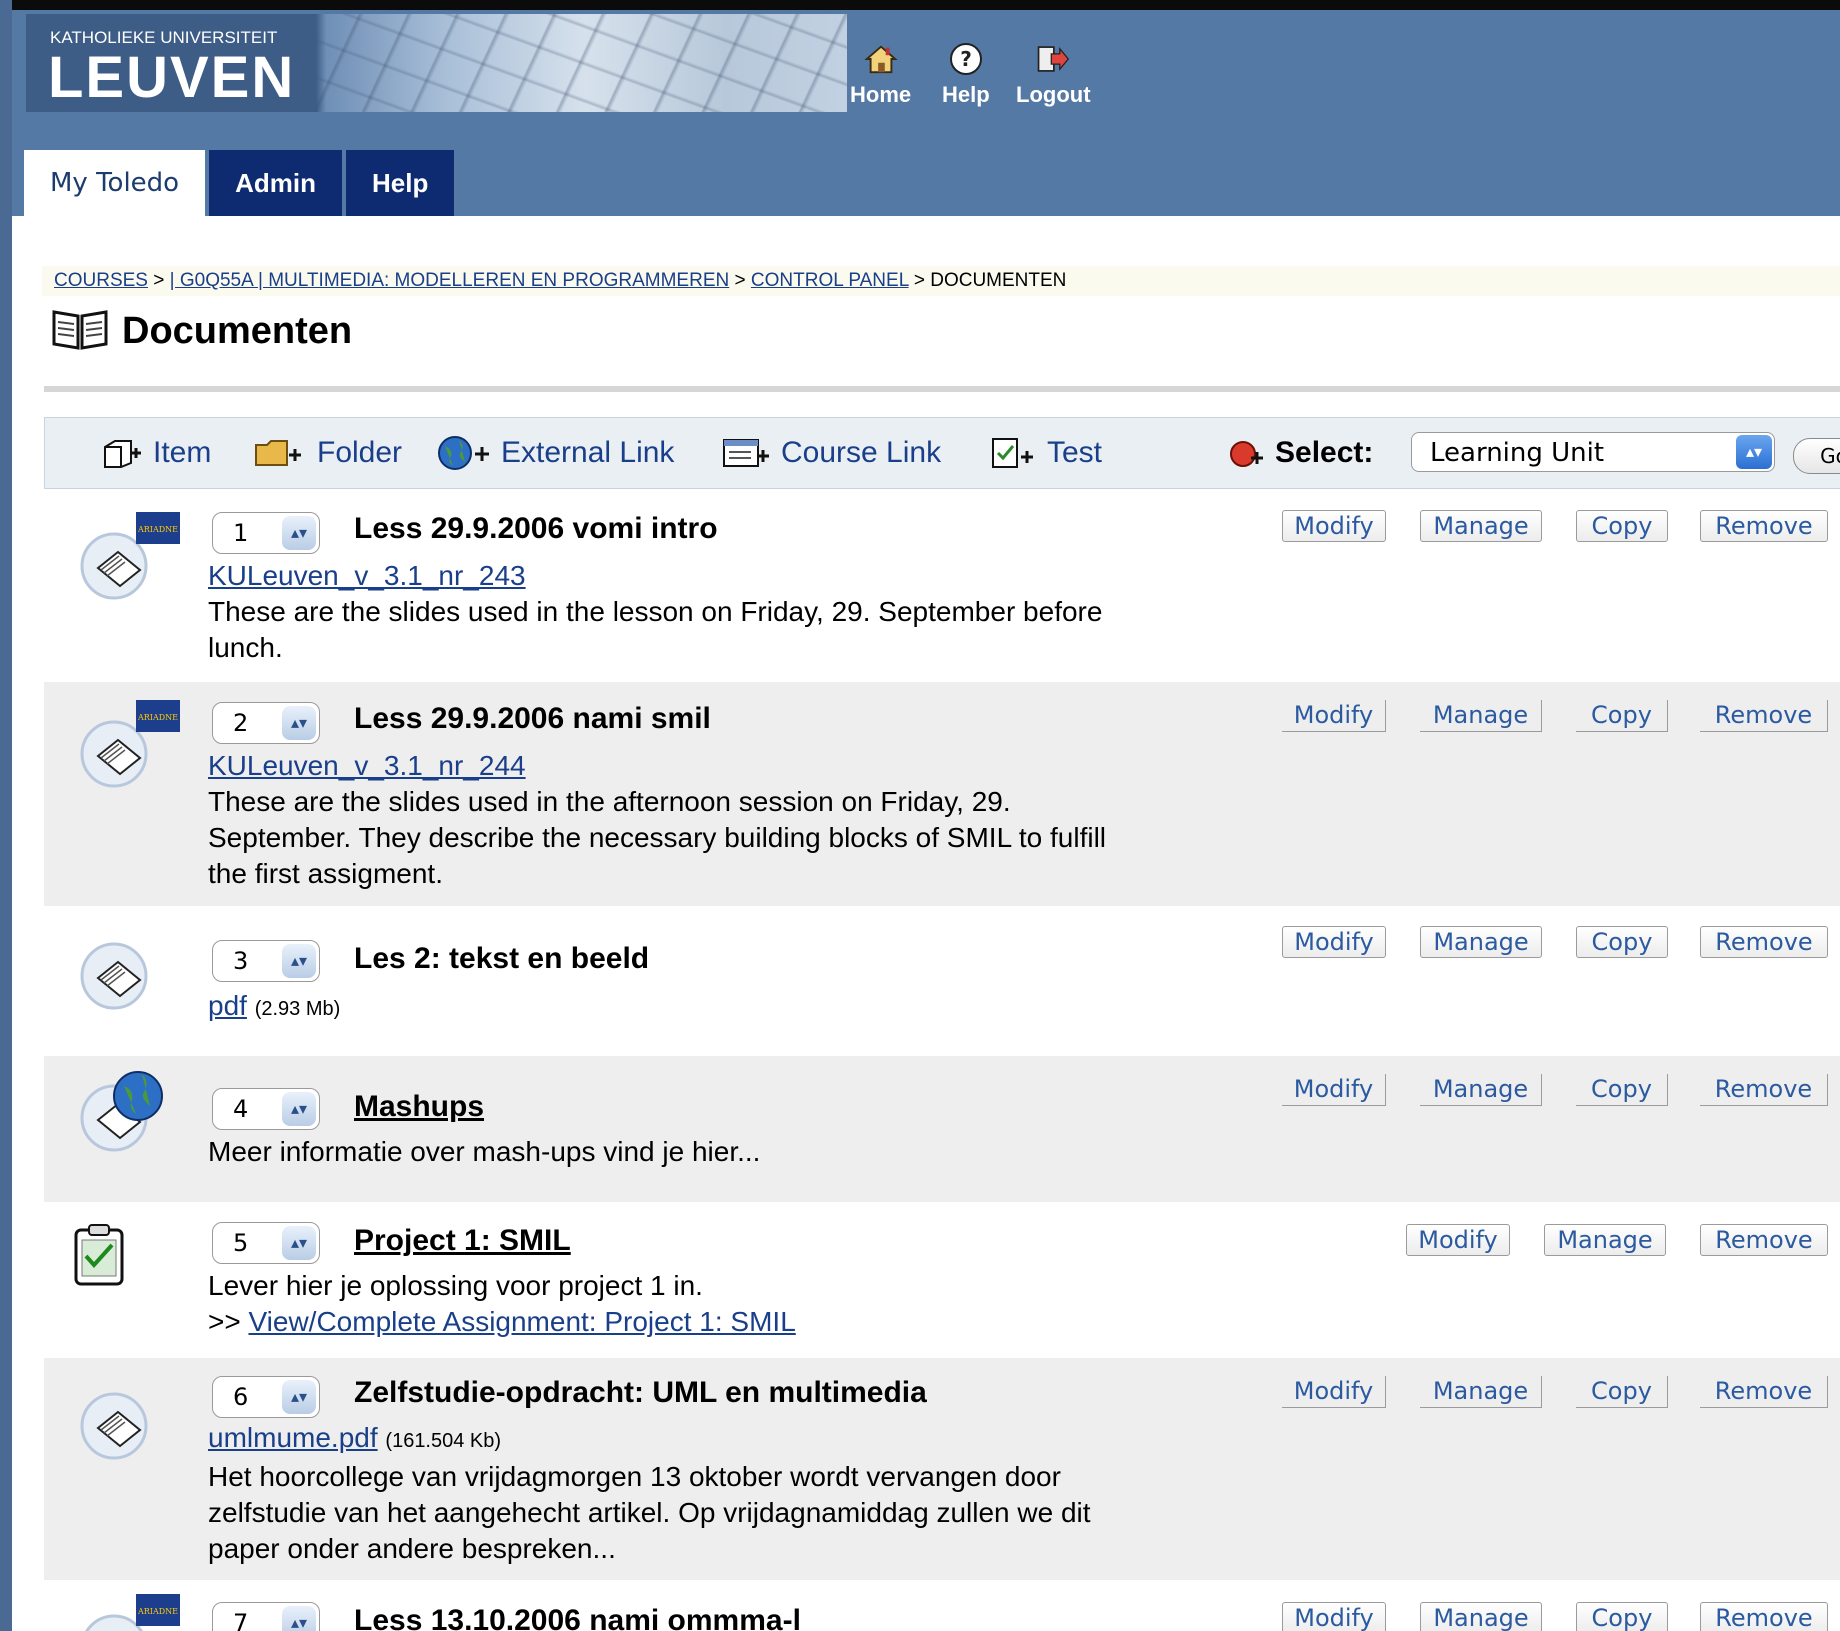 The width and height of the screenshot is (1840, 1631). I want to click on order-value: 1, so click(241, 533).